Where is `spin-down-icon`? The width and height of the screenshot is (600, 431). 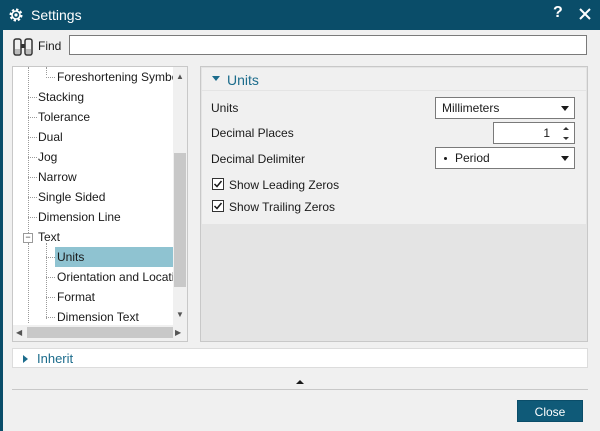
spin-down-icon is located at coordinates (566, 138).